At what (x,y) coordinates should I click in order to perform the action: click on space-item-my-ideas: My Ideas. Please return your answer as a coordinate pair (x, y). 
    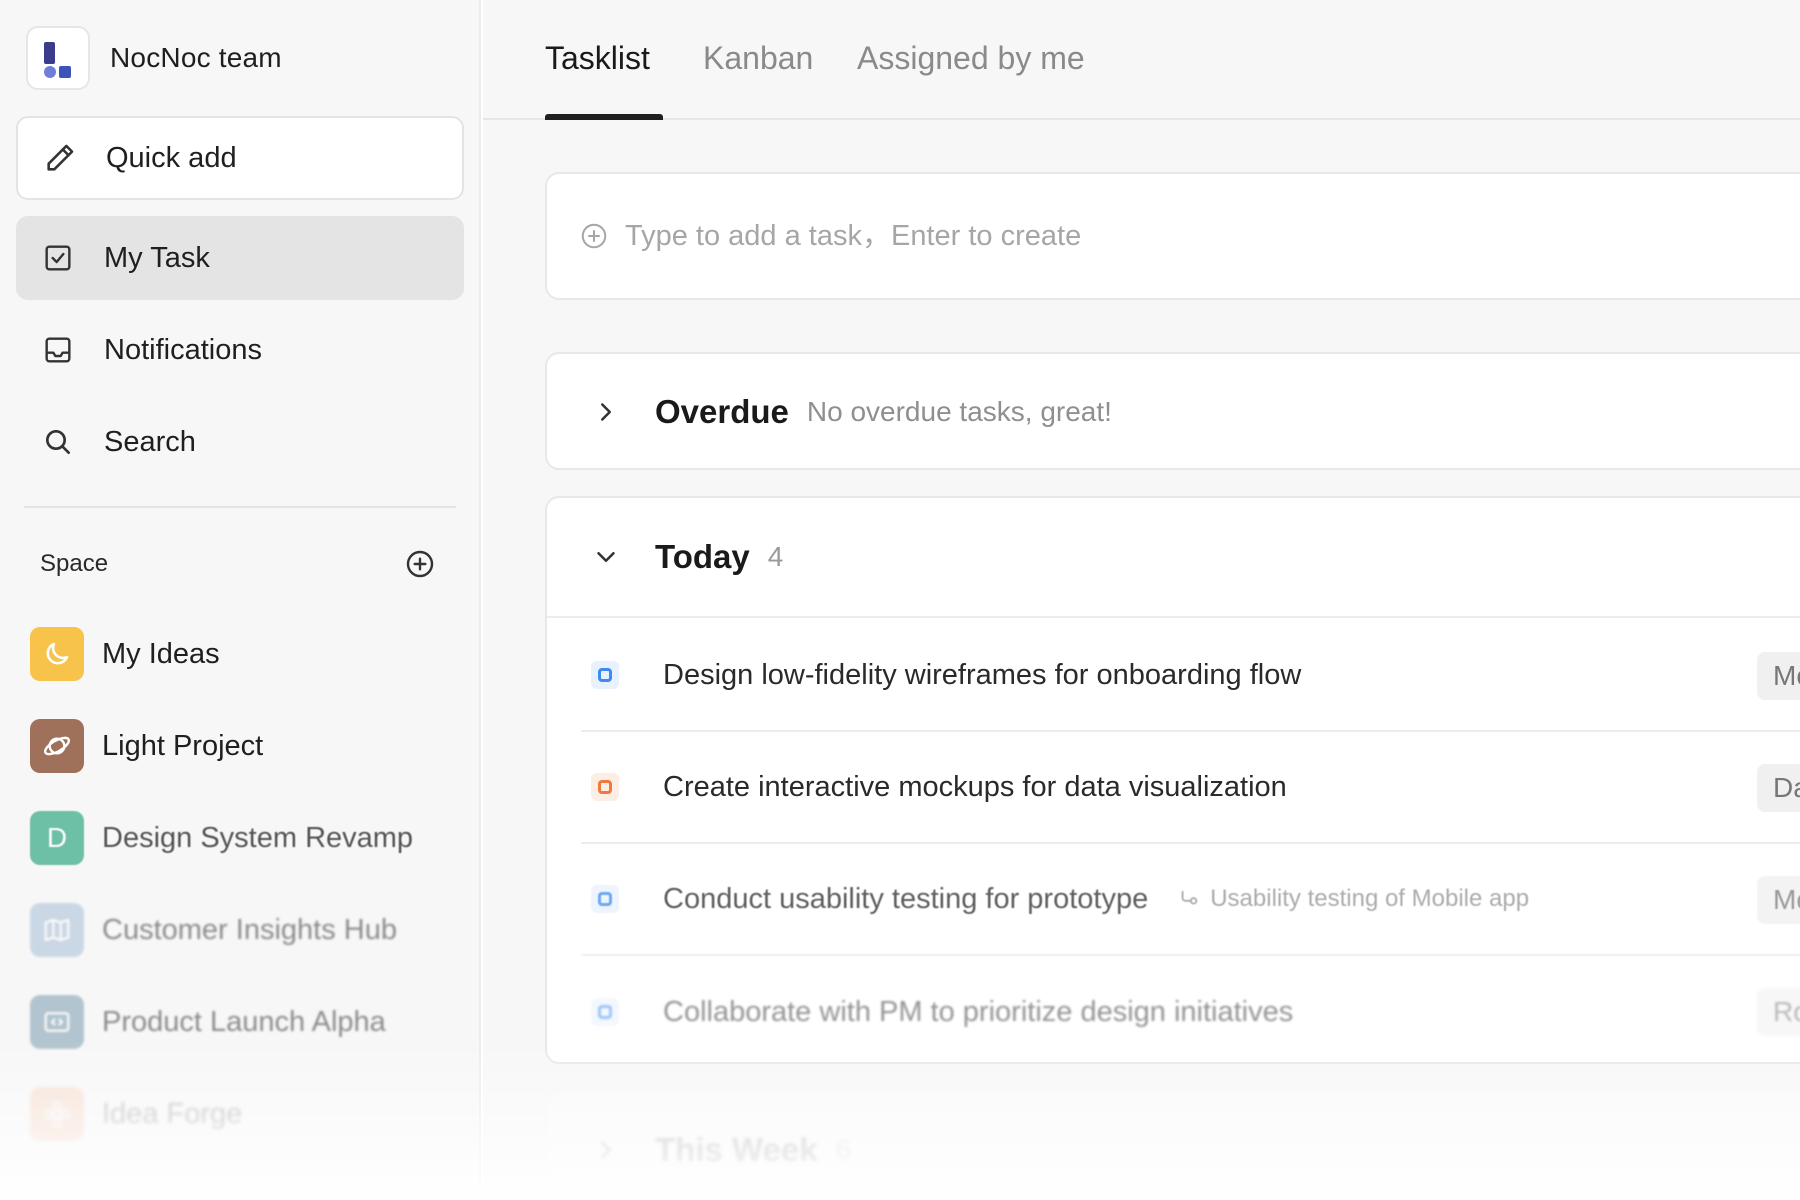
    Looking at the image, I should click on (125, 654).